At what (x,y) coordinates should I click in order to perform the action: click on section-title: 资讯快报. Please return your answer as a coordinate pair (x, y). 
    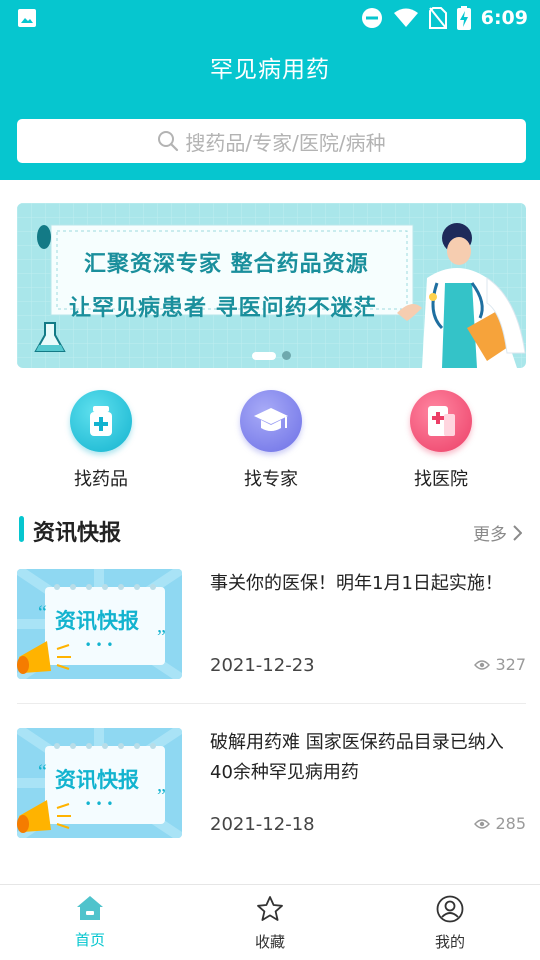
    Looking at the image, I should click on (77, 533).